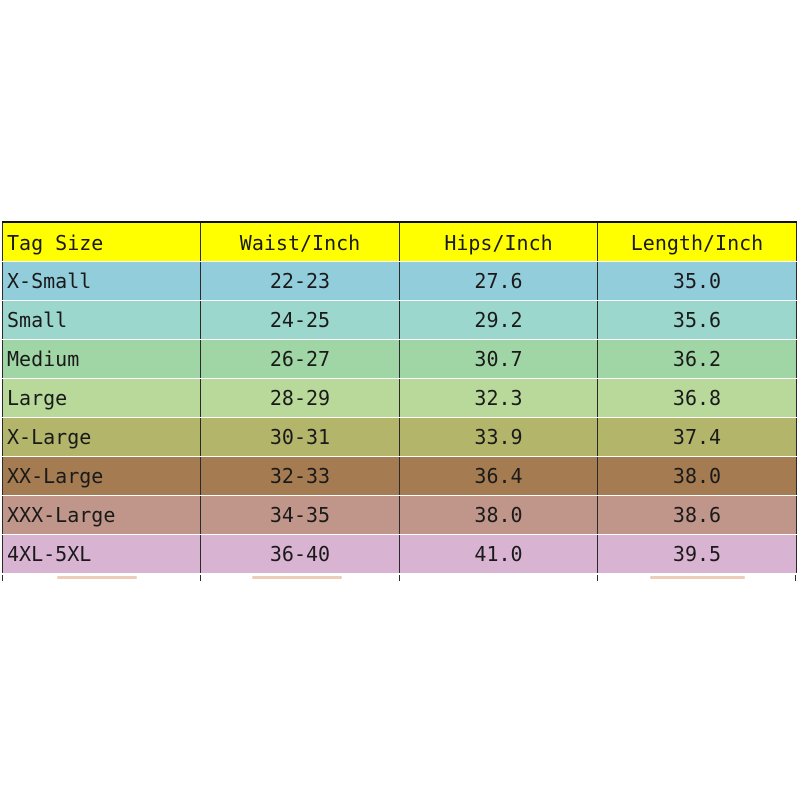  I want to click on table-row: 4XL-5XL 36-40 41.0 39.5, so click(399, 554).